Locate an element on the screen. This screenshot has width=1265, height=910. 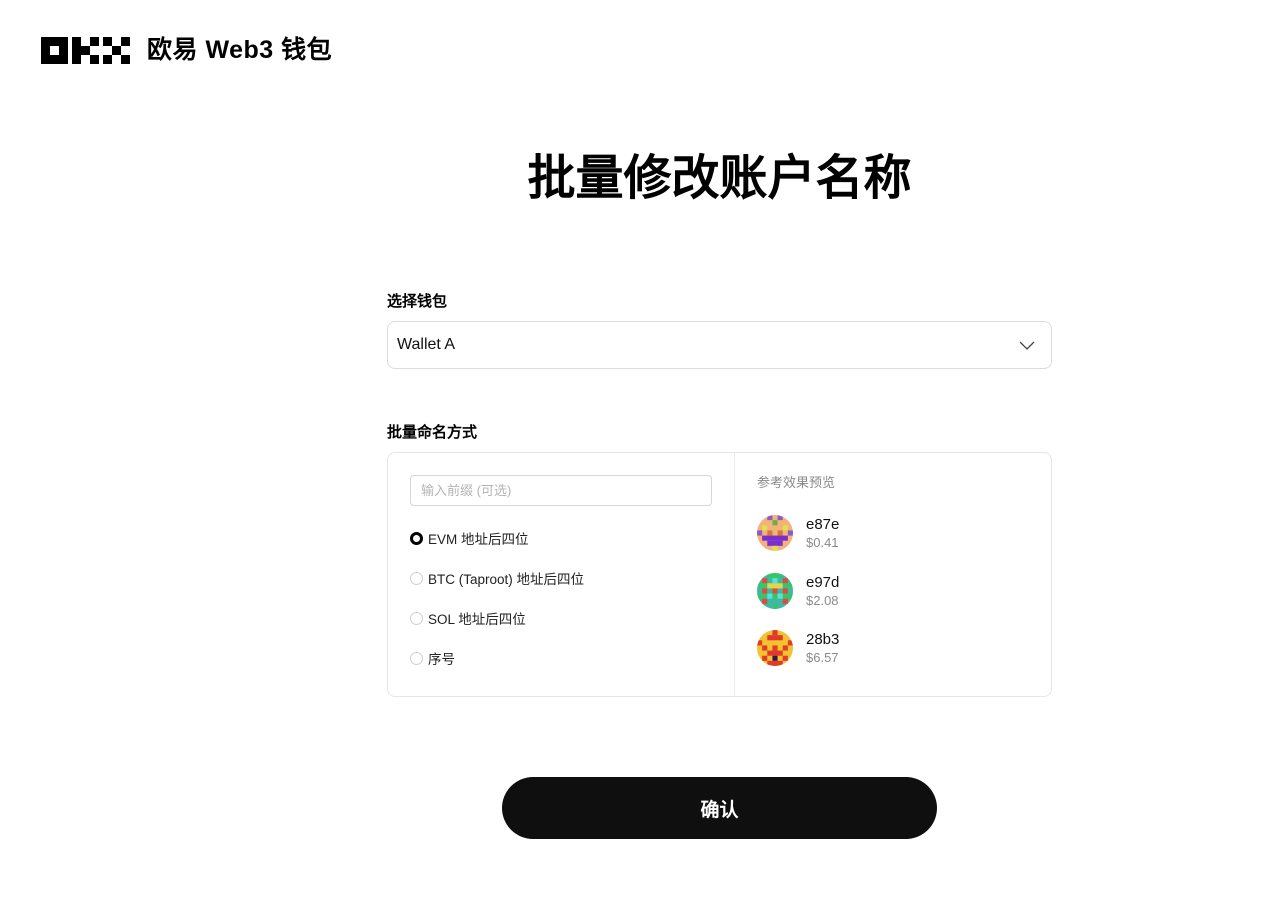
preview-account-text: e97d $2.08 is located at coordinates (822, 591).